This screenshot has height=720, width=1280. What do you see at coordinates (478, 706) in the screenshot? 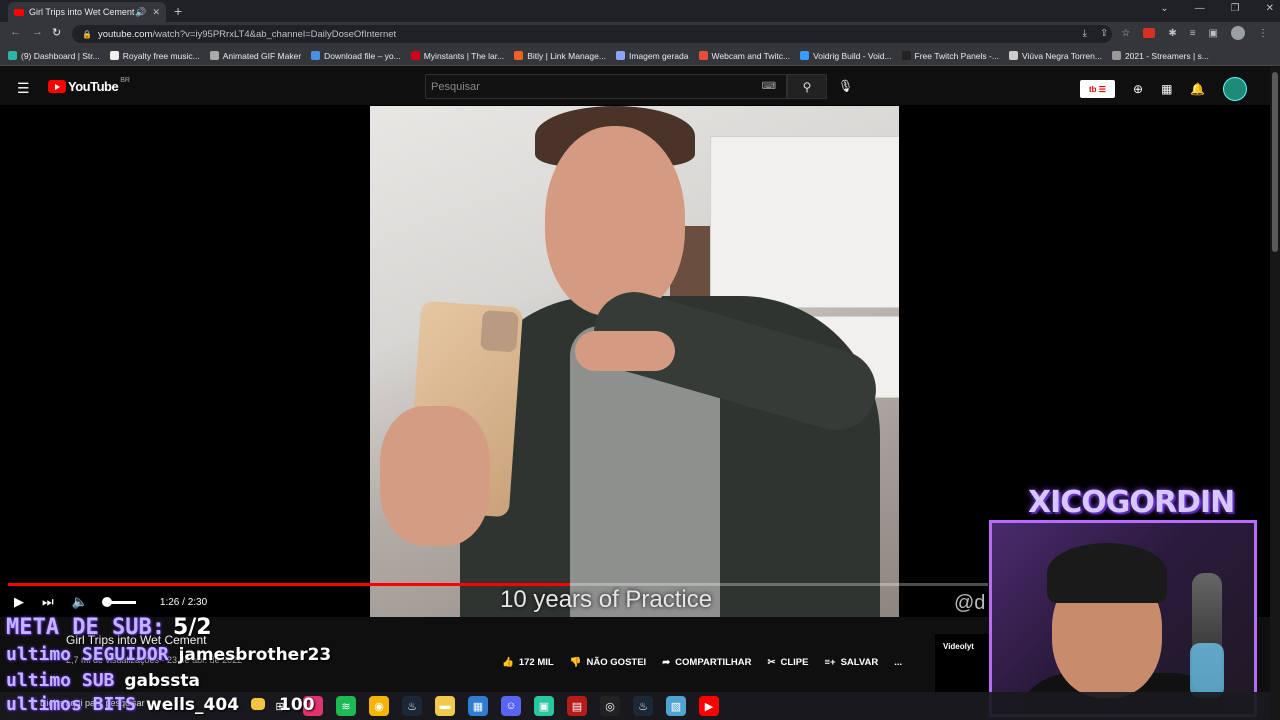
I see `store-icon: ▦` at bounding box center [478, 706].